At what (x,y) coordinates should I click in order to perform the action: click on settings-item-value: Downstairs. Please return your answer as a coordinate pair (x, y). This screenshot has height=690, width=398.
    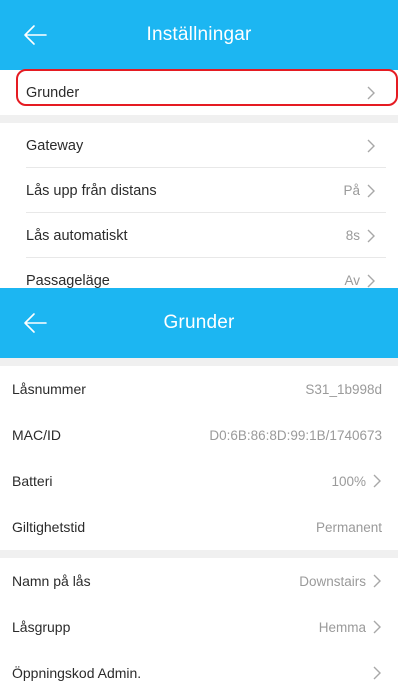
    Looking at the image, I should click on (332, 581).